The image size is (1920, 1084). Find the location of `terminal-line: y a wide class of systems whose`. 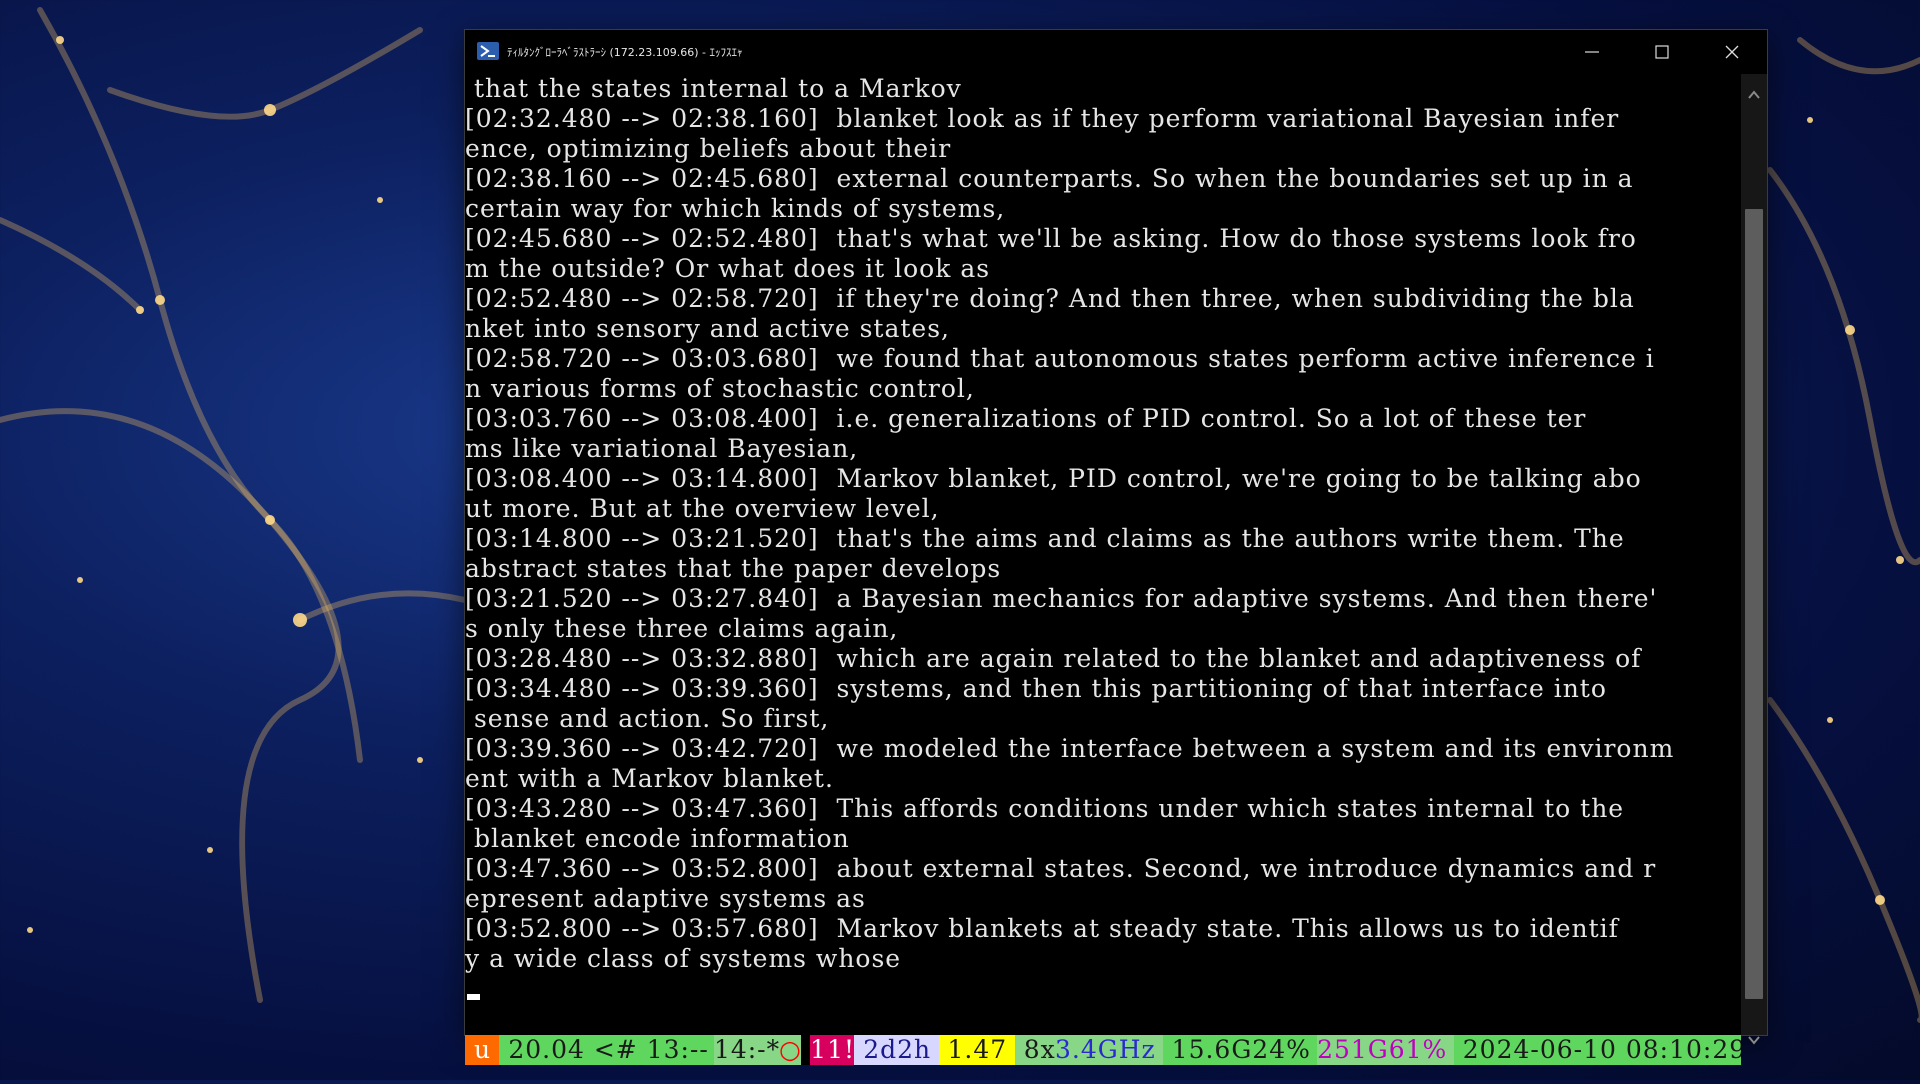

terminal-line: y a wide class of systems whose is located at coordinates (683, 958).